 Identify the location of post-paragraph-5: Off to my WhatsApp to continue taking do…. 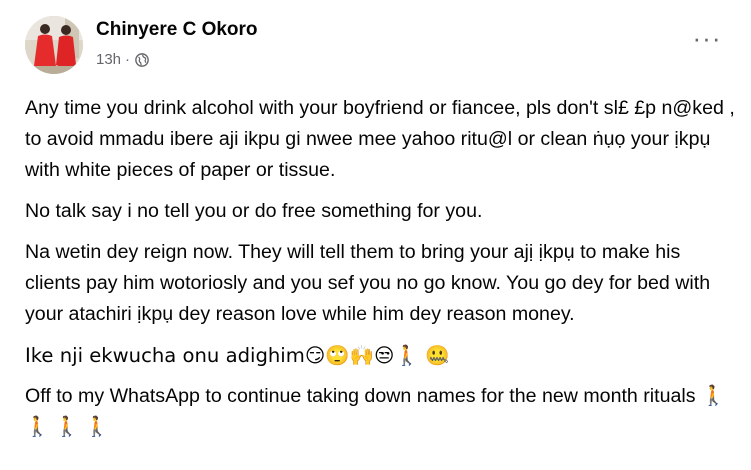
(375, 411).